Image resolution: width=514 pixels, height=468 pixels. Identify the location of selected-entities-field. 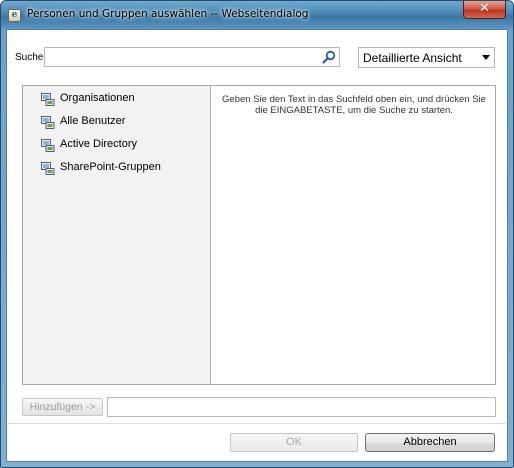
(301, 407).